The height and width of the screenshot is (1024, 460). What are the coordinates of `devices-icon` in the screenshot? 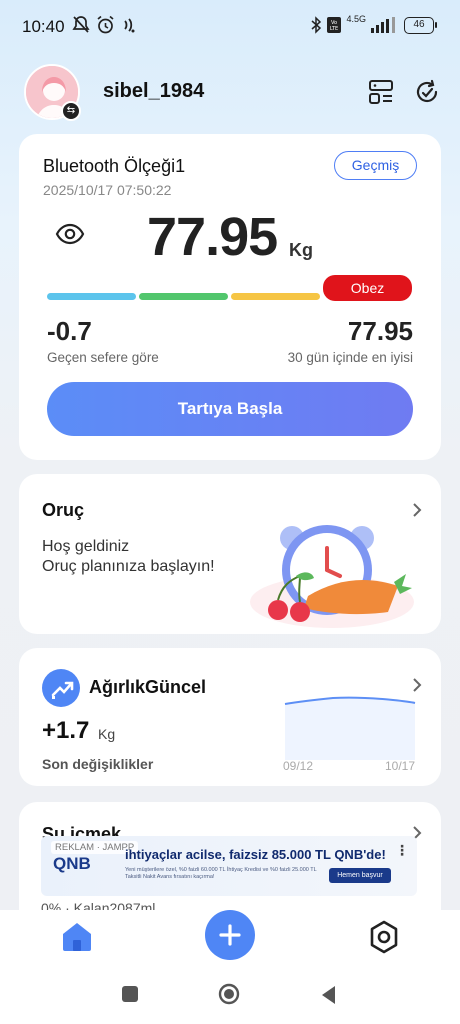 It's located at (381, 92).